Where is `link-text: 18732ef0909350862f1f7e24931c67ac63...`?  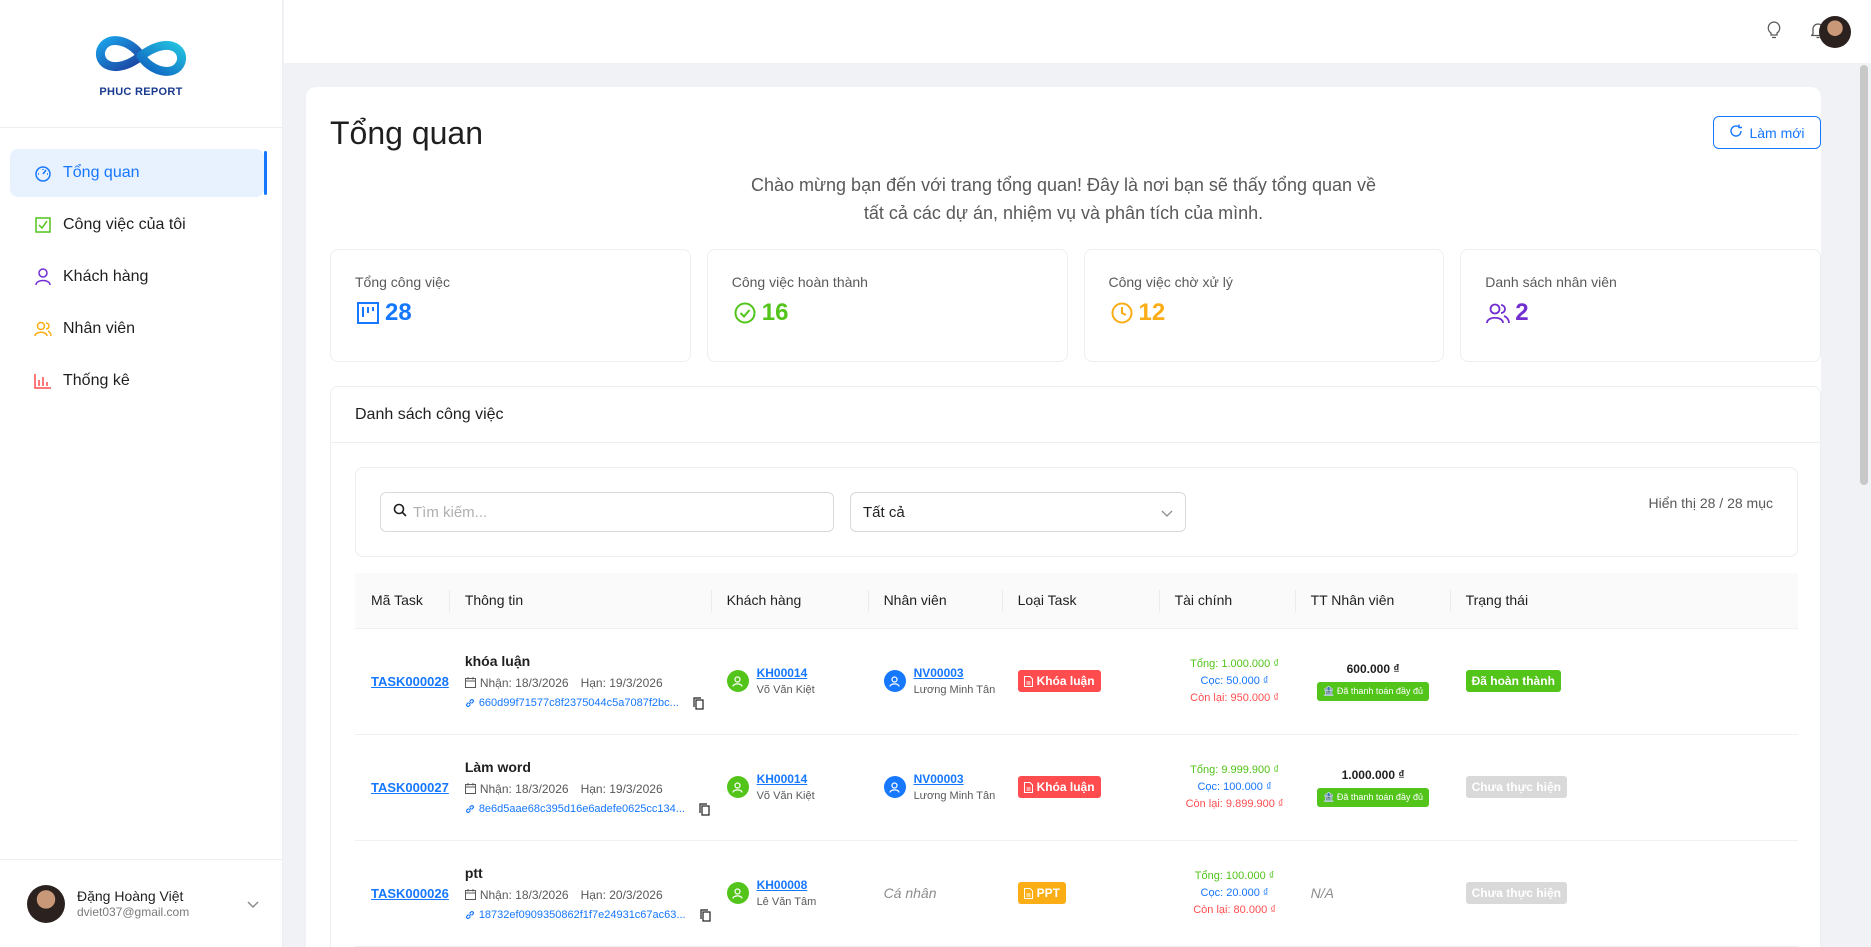
link-text: 18732ef0909350862f1f7e24931c67ac63... is located at coordinates (582, 915).